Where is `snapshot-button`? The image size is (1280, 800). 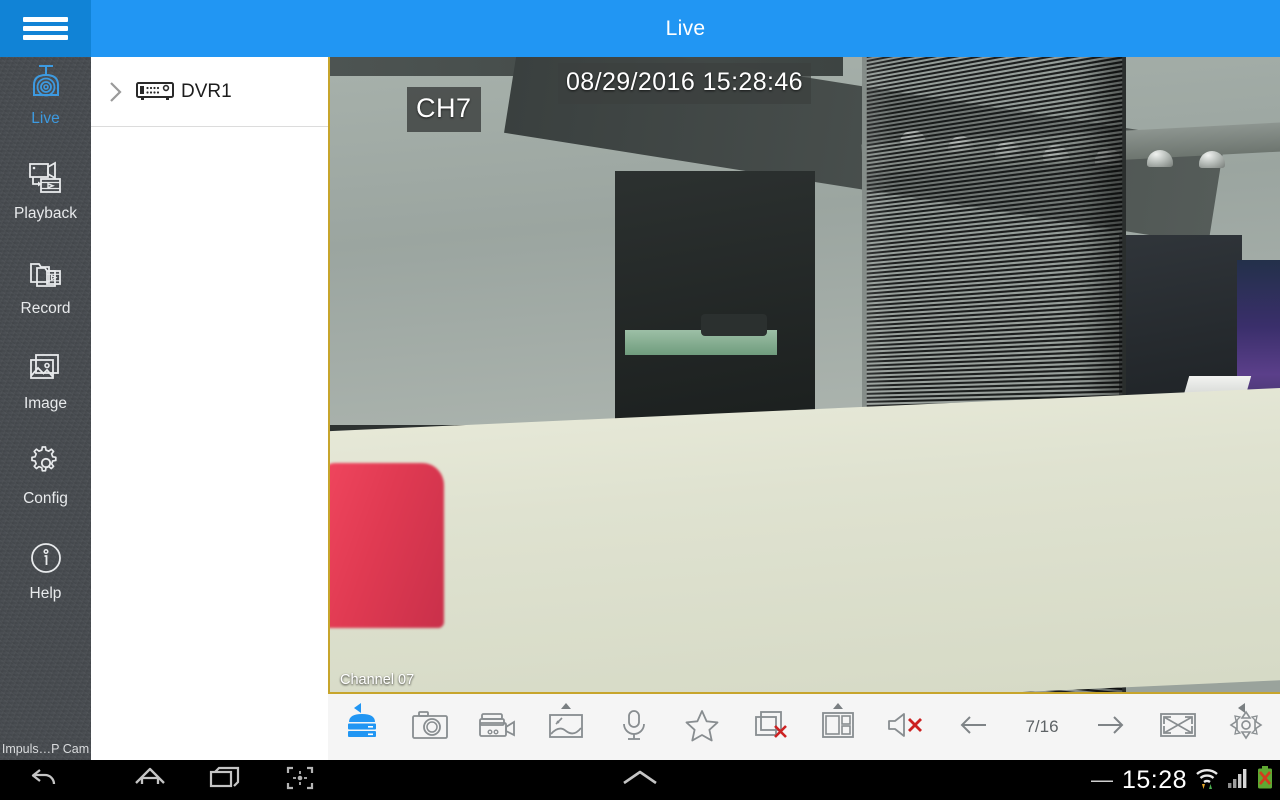
snapshot-button is located at coordinates (430, 727).